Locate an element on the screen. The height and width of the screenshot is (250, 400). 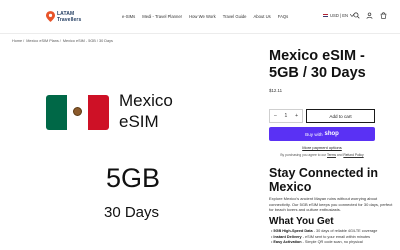
location-pin-icon is located at coordinates (50, 16).